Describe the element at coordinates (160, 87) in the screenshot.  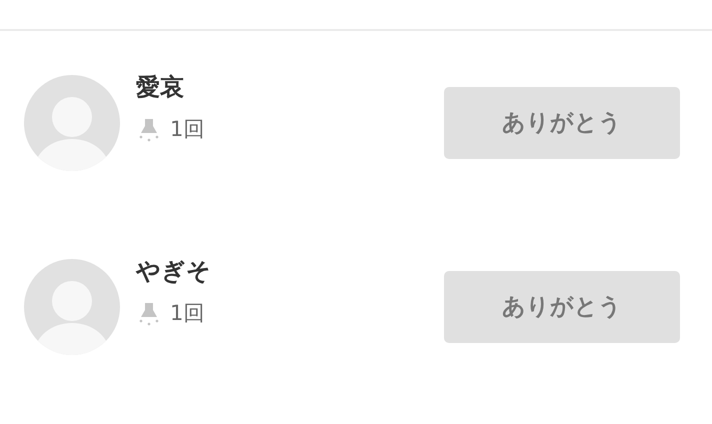
I see `user-name: 愛哀` at that location.